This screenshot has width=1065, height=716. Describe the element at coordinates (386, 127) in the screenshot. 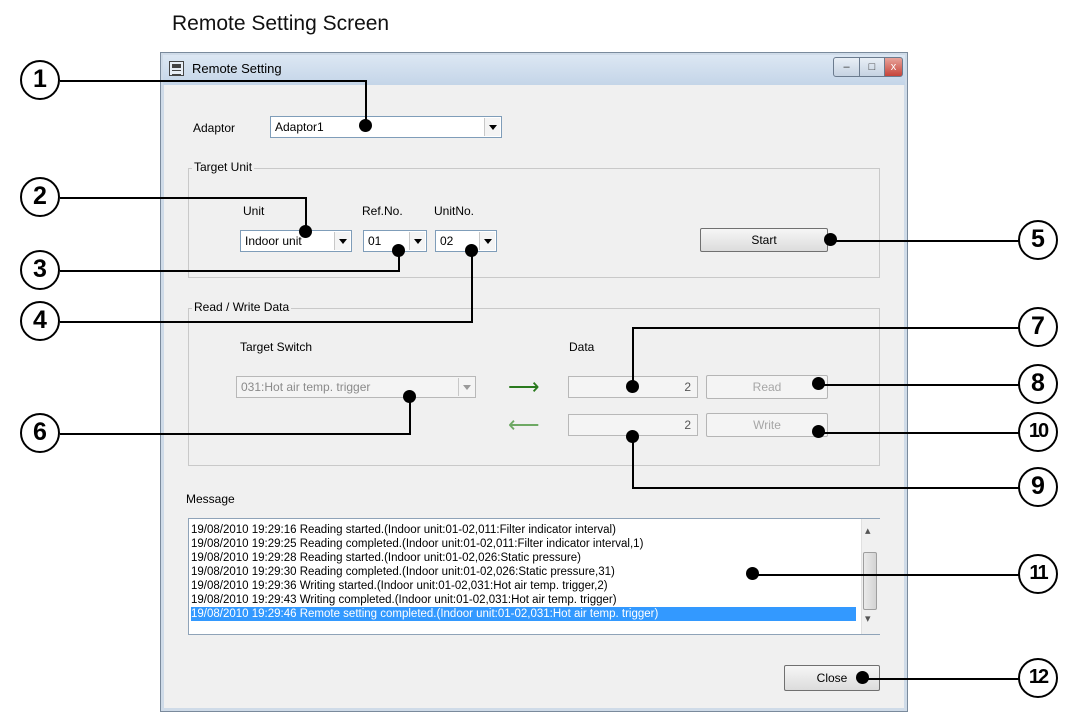

I see `adaptor-select: Adaptor1` at that location.